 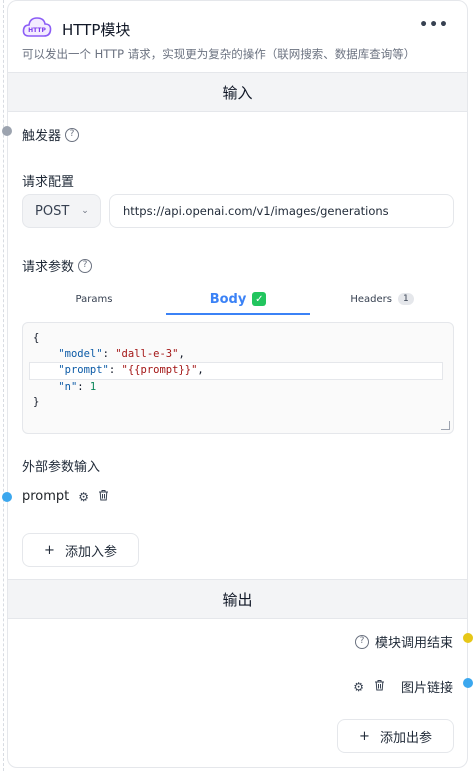 What do you see at coordinates (7, 497) in the screenshot?
I see `input-handle-prompt` at bounding box center [7, 497].